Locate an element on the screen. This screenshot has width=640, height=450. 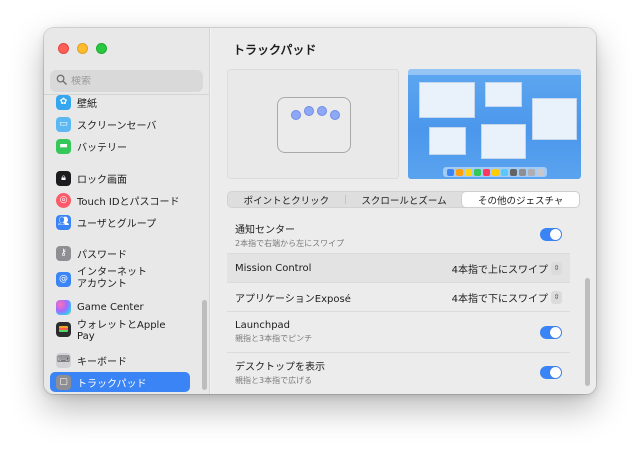
zoom-button is located at coordinates (101, 48).